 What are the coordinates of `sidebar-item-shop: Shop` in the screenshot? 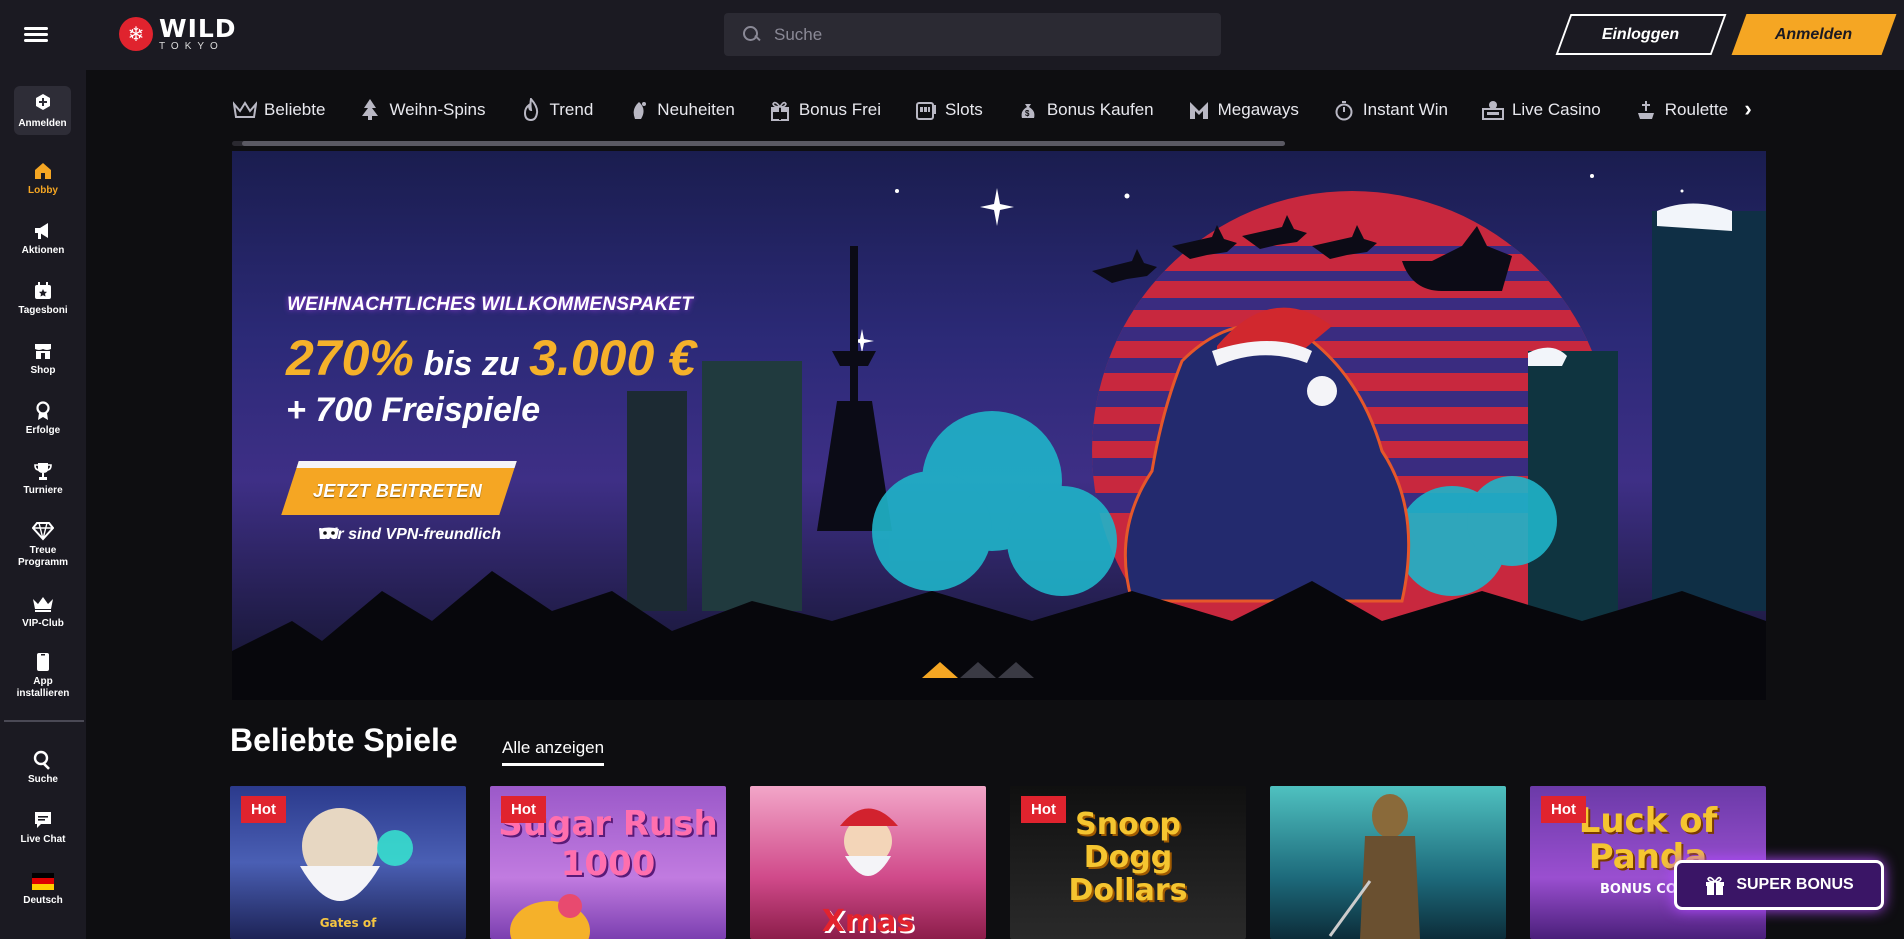 It's located at (43, 358).